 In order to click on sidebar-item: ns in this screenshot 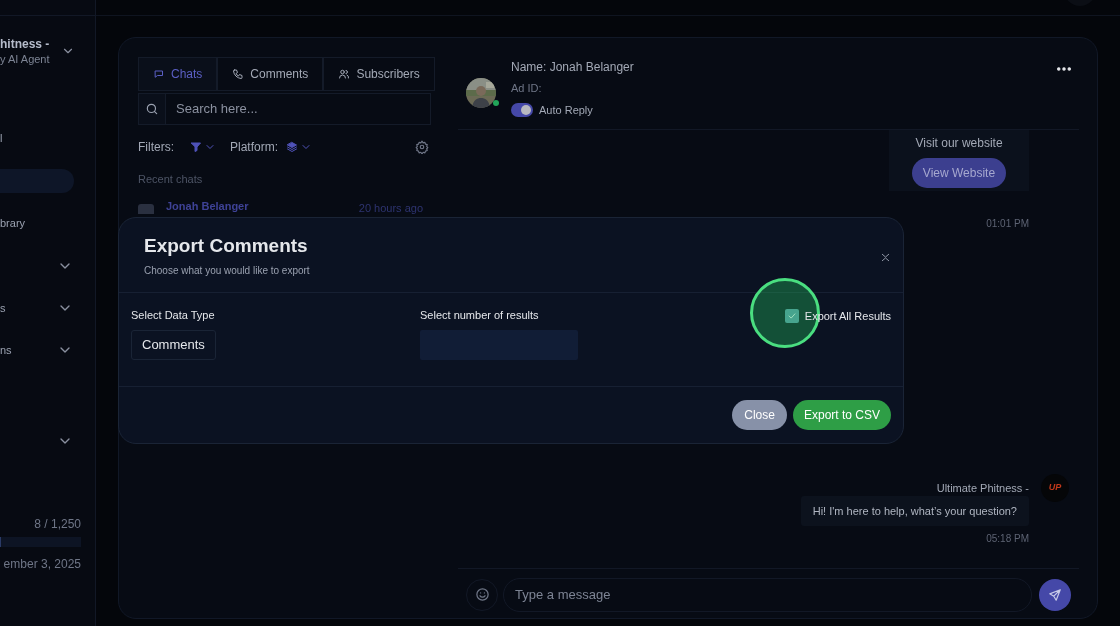, I will do `click(47, 350)`.